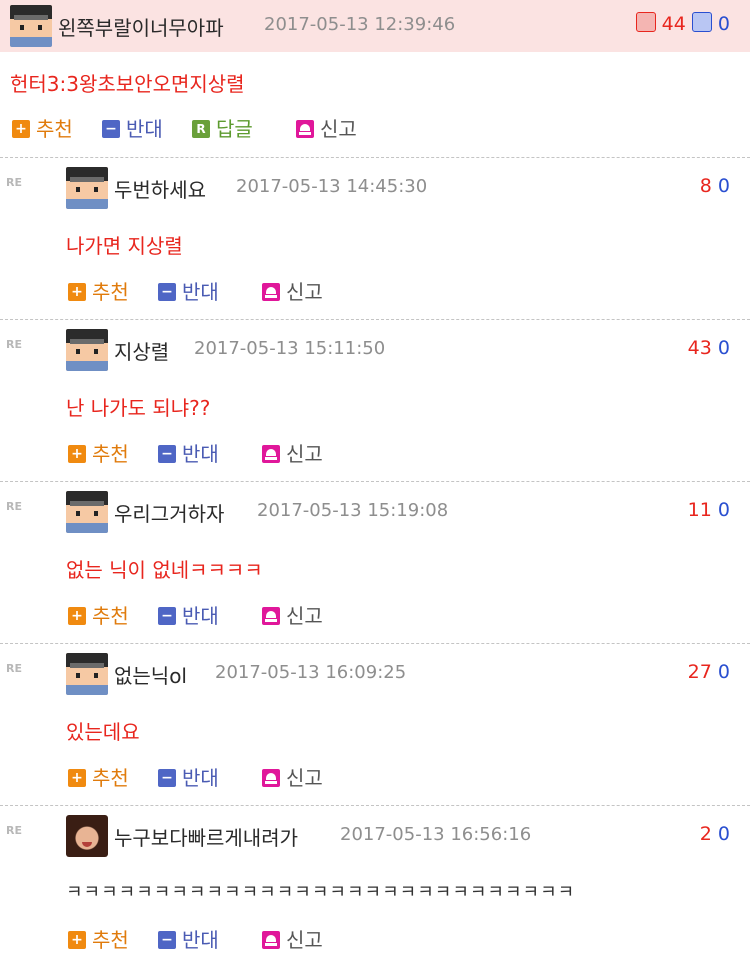 The height and width of the screenshot is (956, 750). What do you see at coordinates (124, 246) in the screenshot?
I see `comment-body: 나가면 지상렬` at bounding box center [124, 246].